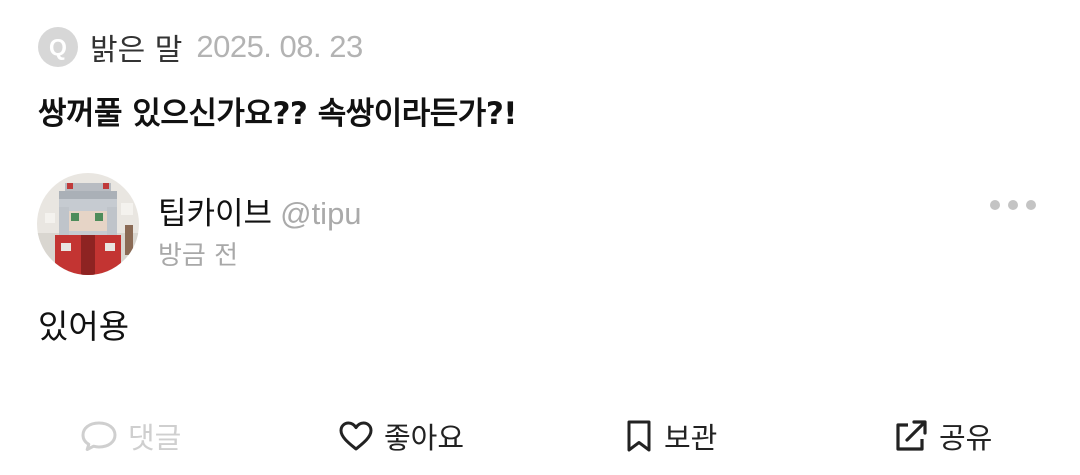 The image size is (1080, 475). Describe the element at coordinates (84, 326) in the screenshot. I see `answer-text: 있어용` at that location.